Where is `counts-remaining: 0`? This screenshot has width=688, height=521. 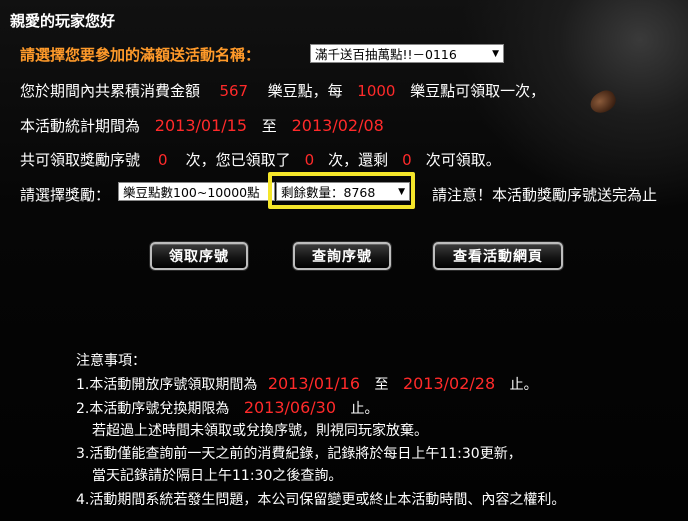 counts-remaining: 0 is located at coordinates (407, 160).